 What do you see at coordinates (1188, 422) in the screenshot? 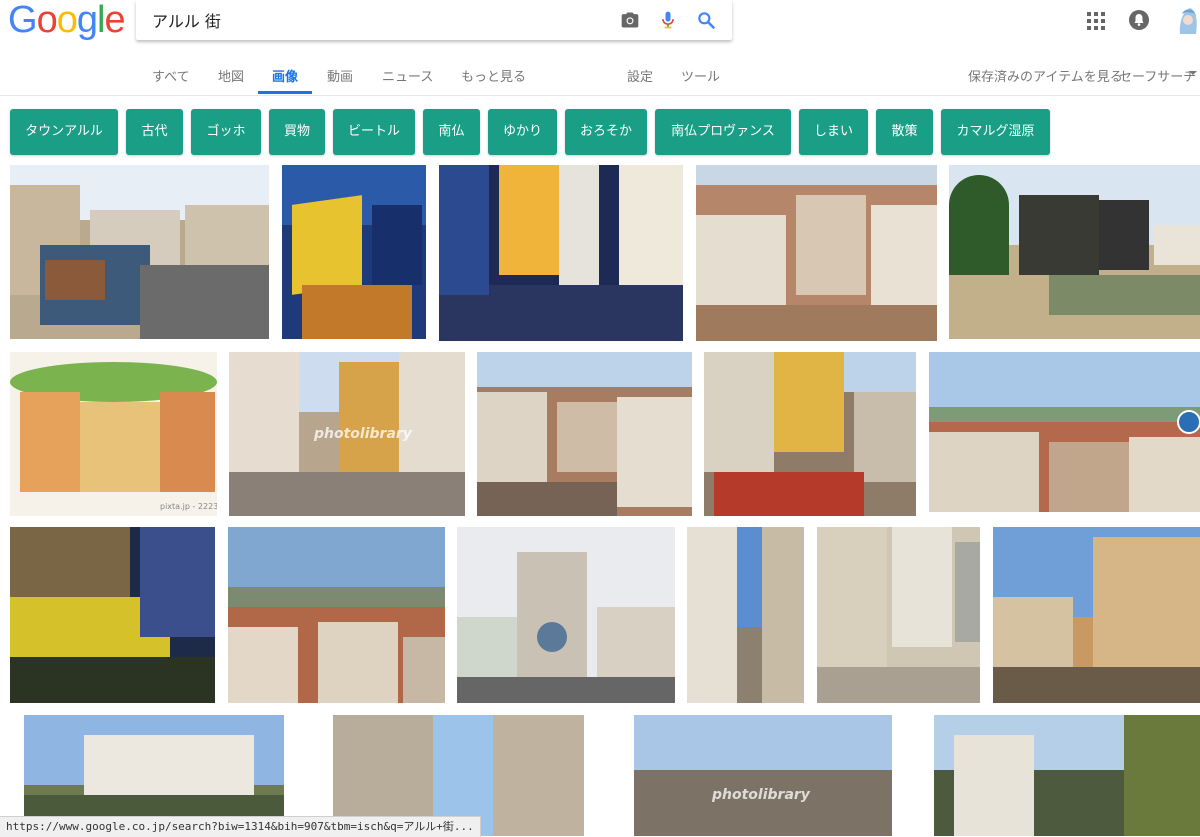
I see `badge-icon` at bounding box center [1188, 422].